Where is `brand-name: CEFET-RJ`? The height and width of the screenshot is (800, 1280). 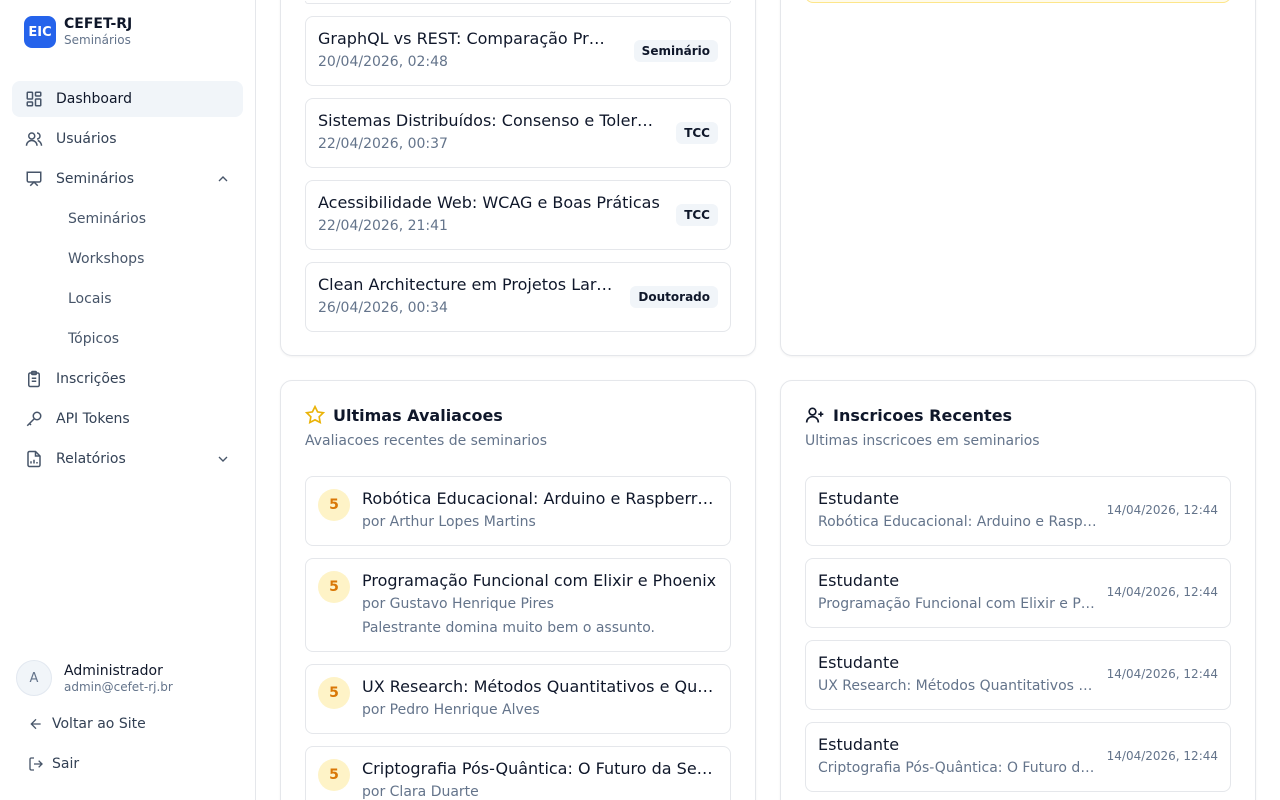
brand-name: CEFET-RJ is located at coordinates (98, 24).